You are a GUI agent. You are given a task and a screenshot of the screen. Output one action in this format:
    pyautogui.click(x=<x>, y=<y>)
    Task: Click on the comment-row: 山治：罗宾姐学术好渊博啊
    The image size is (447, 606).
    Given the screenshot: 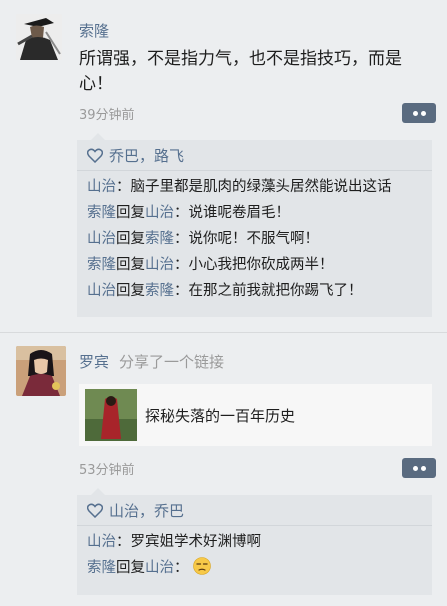 What is the action you would take?
    pyautogui.click(x=254, y=542)
    